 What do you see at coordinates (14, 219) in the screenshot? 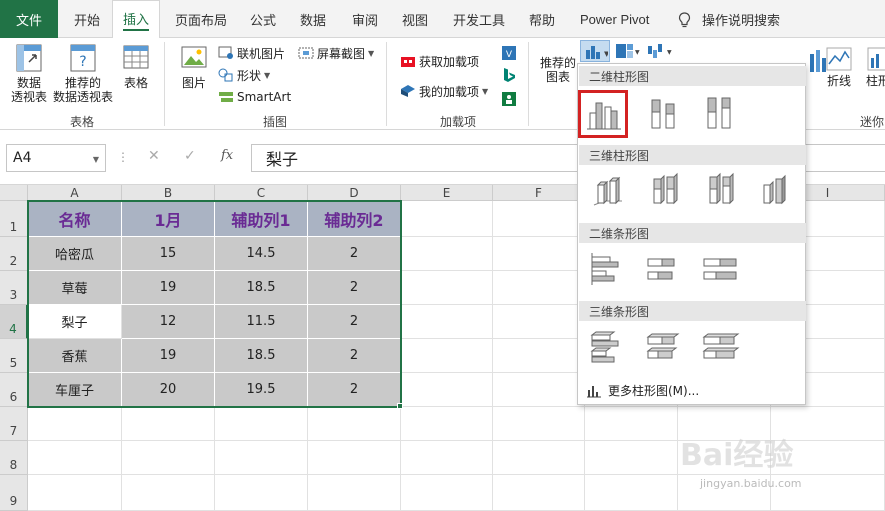
I see `row-header-1: 1` at bounding box center [14, 219].